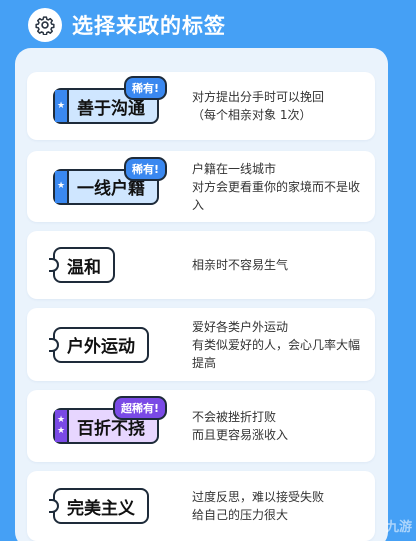 Image resolution: width=416 pixels, height=541 pixels. Describe the element at coordinates (258, 106) in the screenshot. I see `tag-description: 对方提出分手时可以挽回 （每个相亲对象 1次）` at that location.